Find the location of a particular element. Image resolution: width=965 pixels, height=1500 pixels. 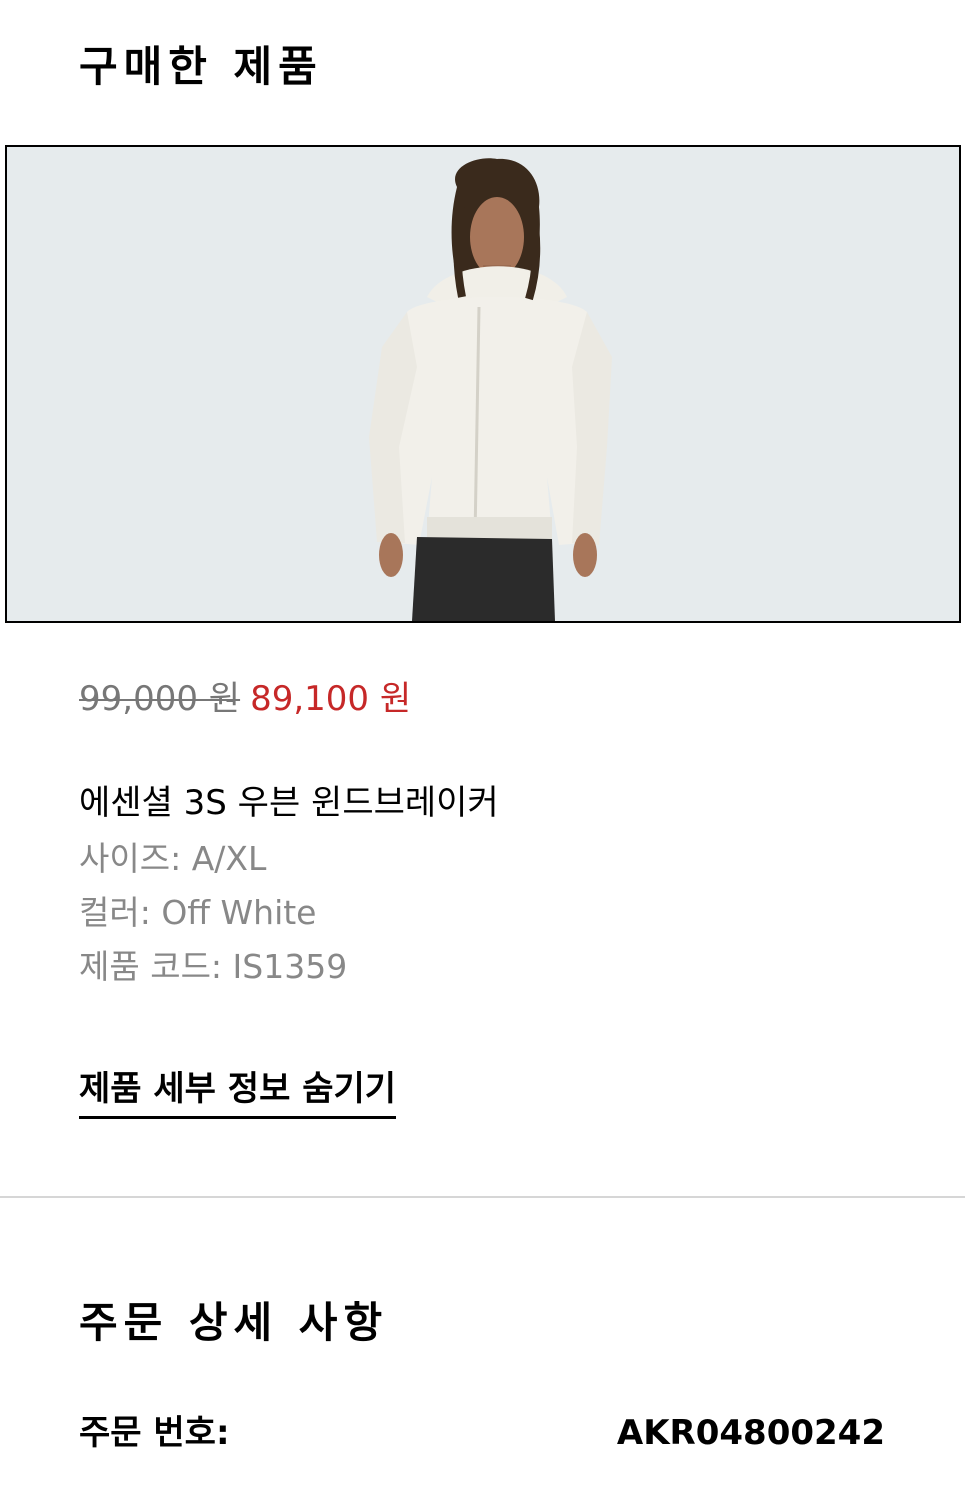

product-name: 에센셜 3S 우븐 윈드브레이커 is located at coordinates (289, 803).